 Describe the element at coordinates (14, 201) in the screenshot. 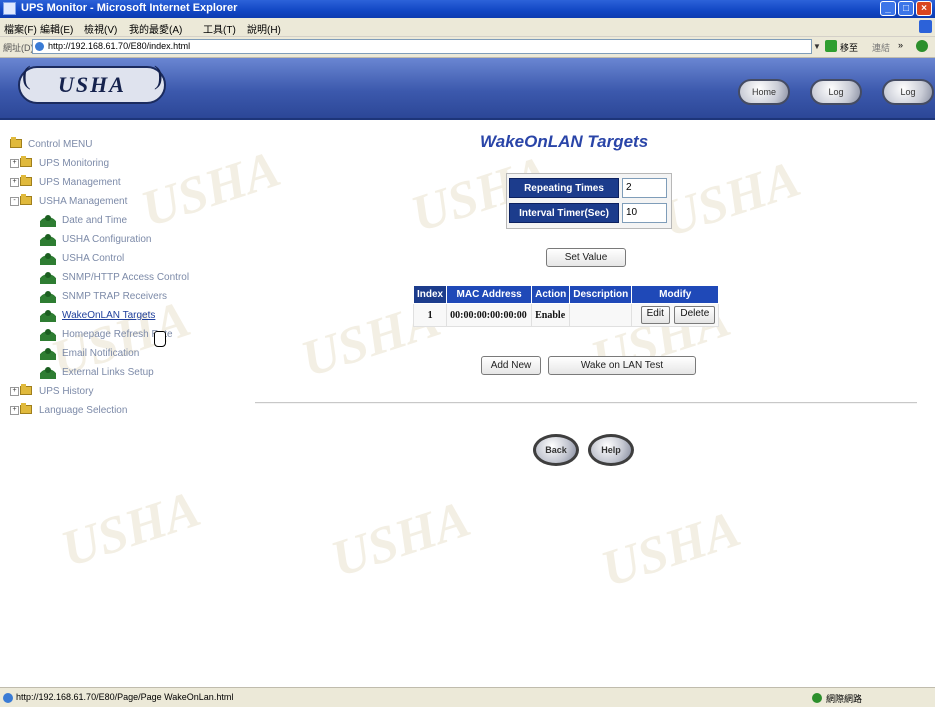

I see `collapse-icon: -` at that location.